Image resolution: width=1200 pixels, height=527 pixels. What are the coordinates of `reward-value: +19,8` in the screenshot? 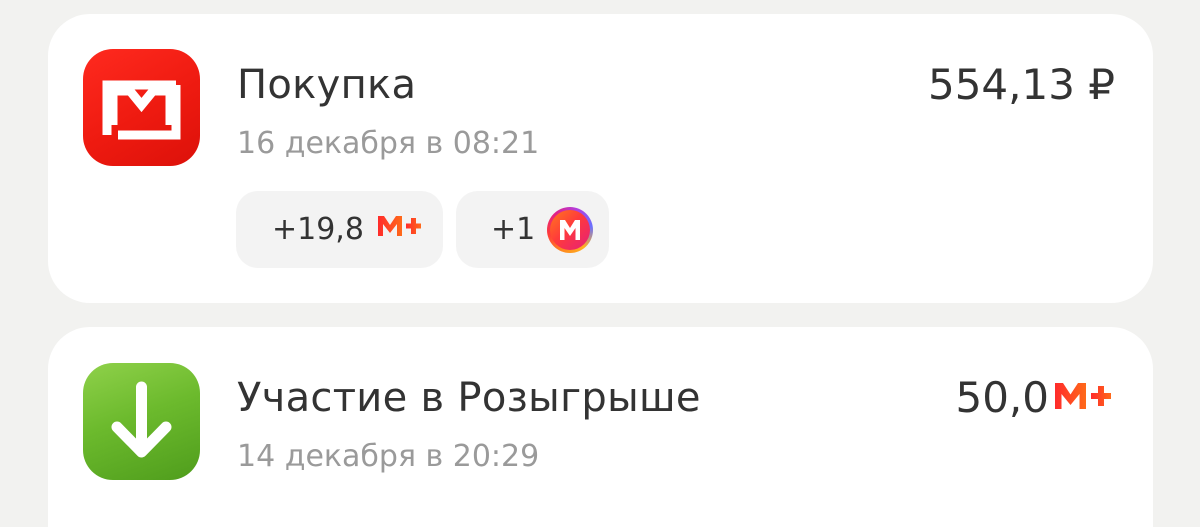 It's located at (318, 229).